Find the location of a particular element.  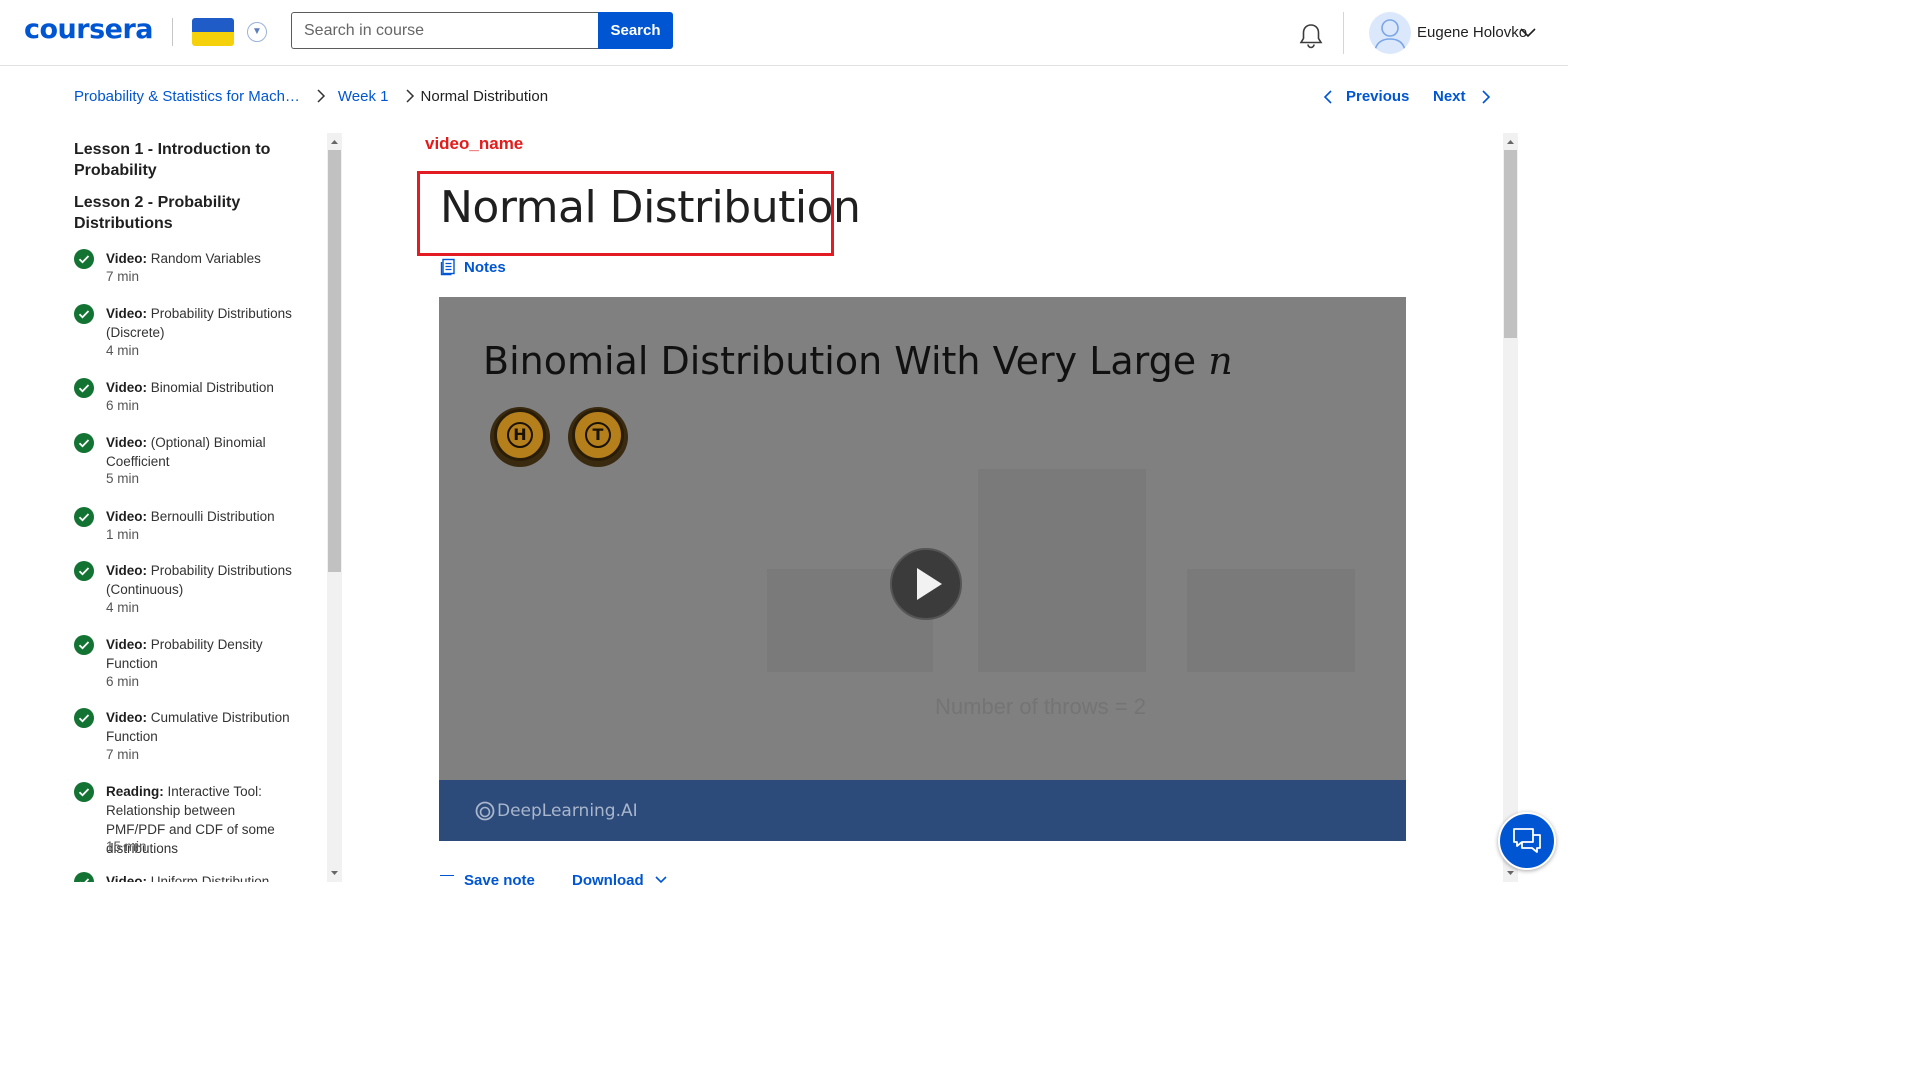

video-slide-title-text: Binomial Distribution With Very Large is located at coordinates (840, 361).